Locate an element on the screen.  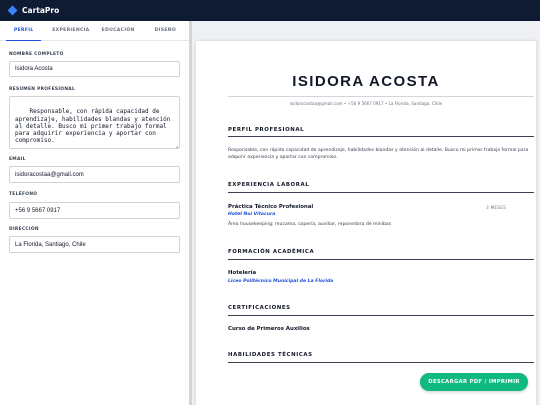
resize-handle-icon is located at coordinates (175, 144).